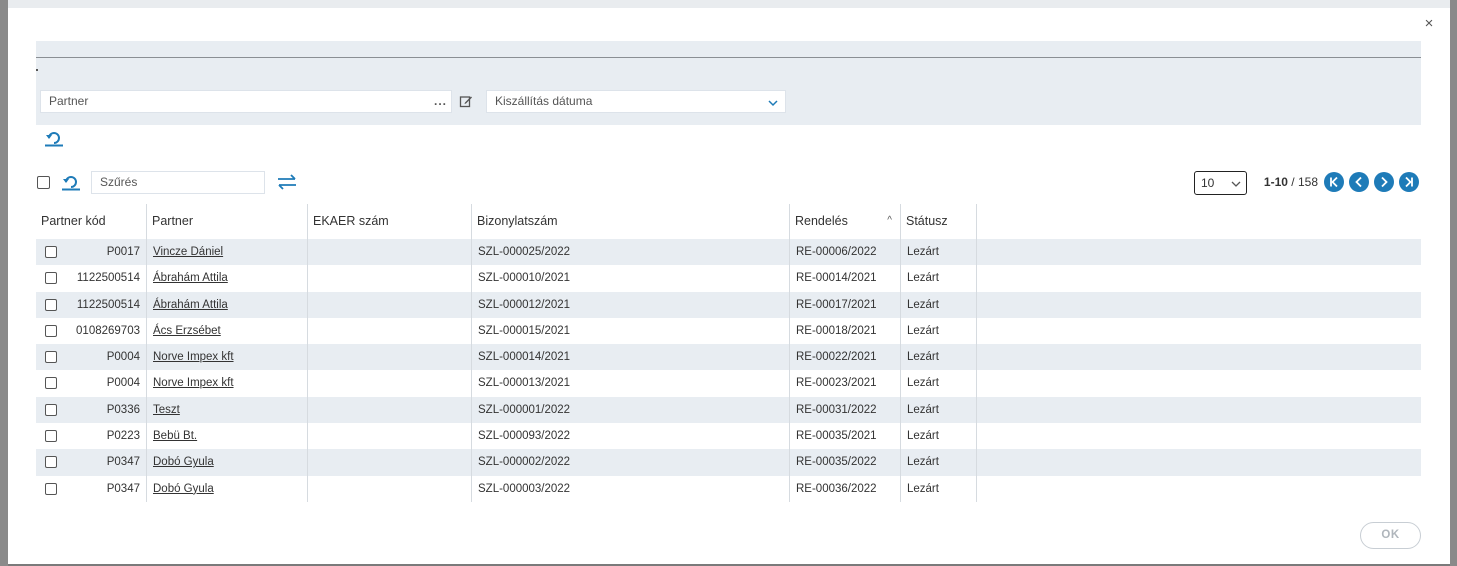  I want to click on cell-order-text: RE-00023/2021, so click(836, 383).